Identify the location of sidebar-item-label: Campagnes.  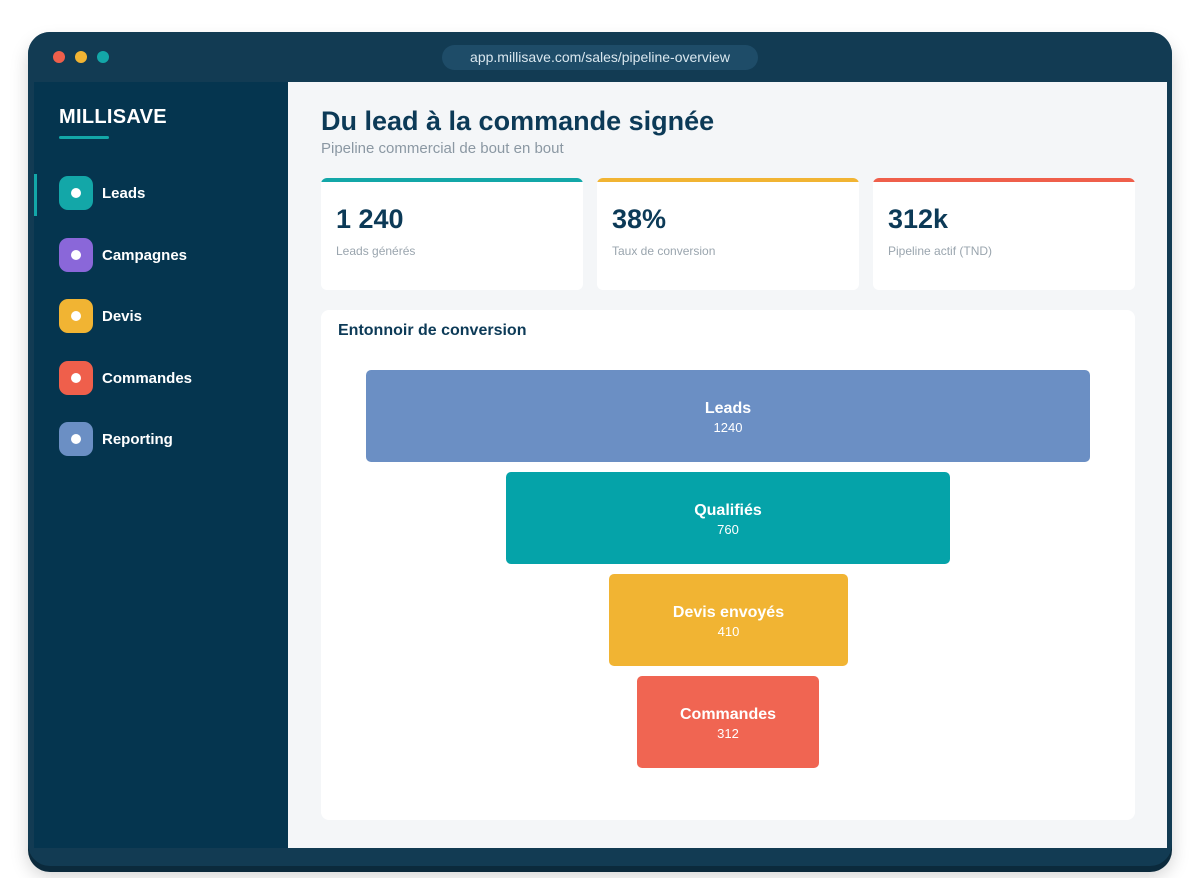
(145, 255).